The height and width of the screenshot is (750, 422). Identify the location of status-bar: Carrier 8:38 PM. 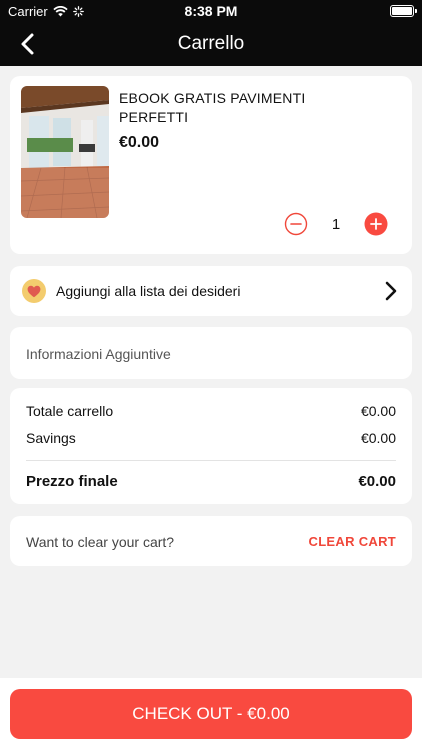
(211, 11).